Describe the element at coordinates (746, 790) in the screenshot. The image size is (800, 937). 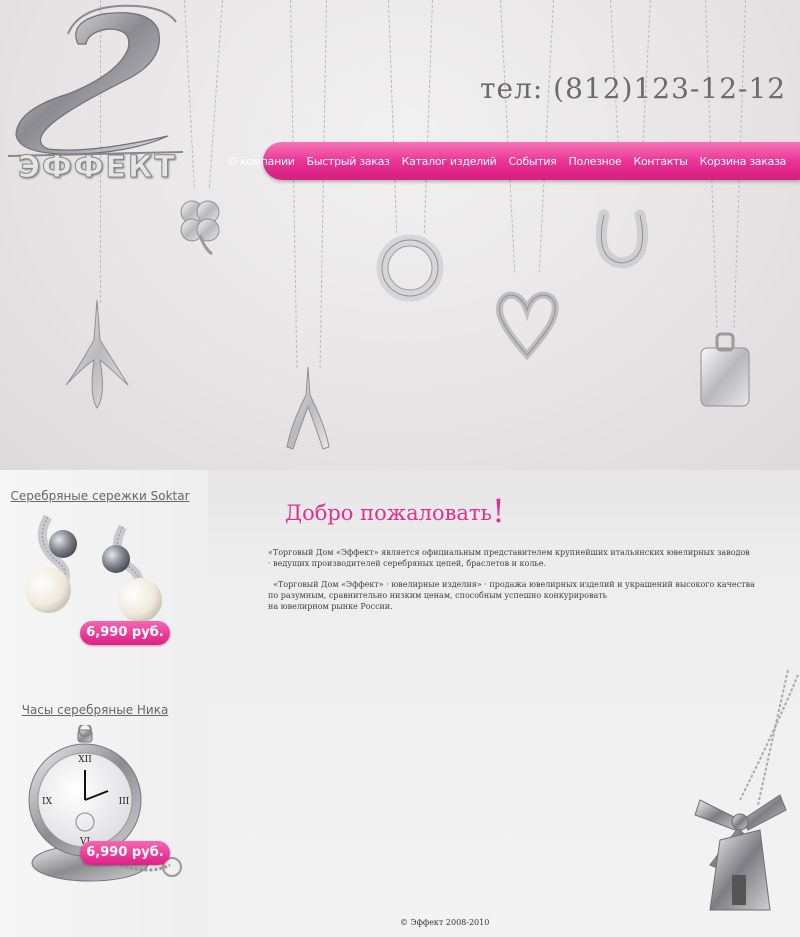
I see `windmill-pendant-image` at that location.